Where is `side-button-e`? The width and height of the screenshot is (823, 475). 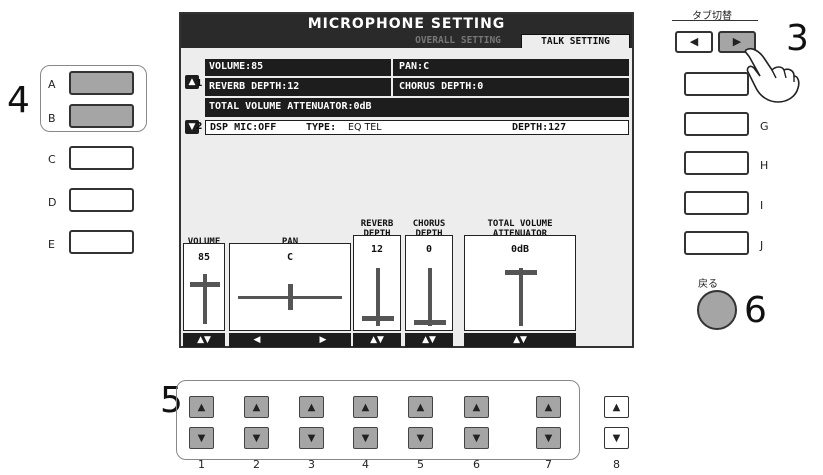
side-button-e is located at coordinates (101, 242).